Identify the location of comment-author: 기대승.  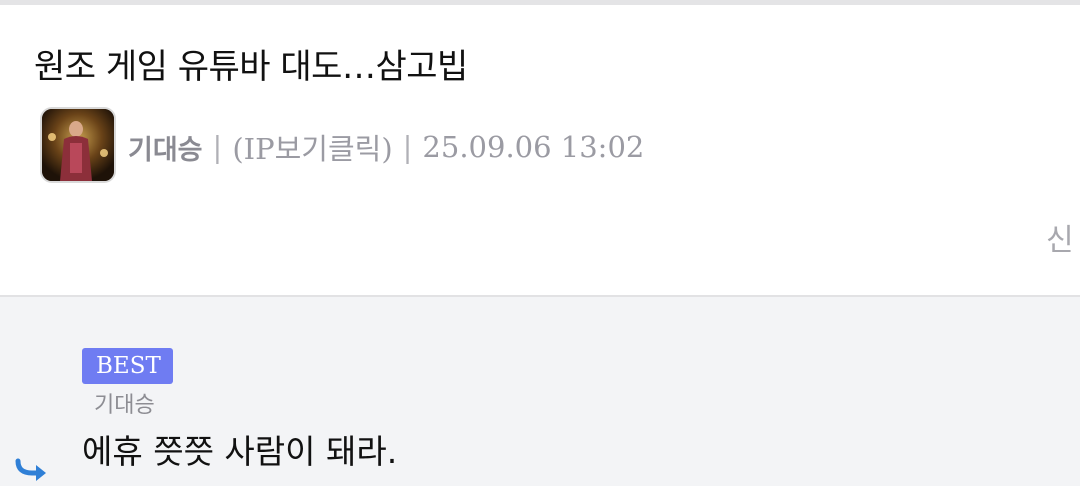
(578, 406).